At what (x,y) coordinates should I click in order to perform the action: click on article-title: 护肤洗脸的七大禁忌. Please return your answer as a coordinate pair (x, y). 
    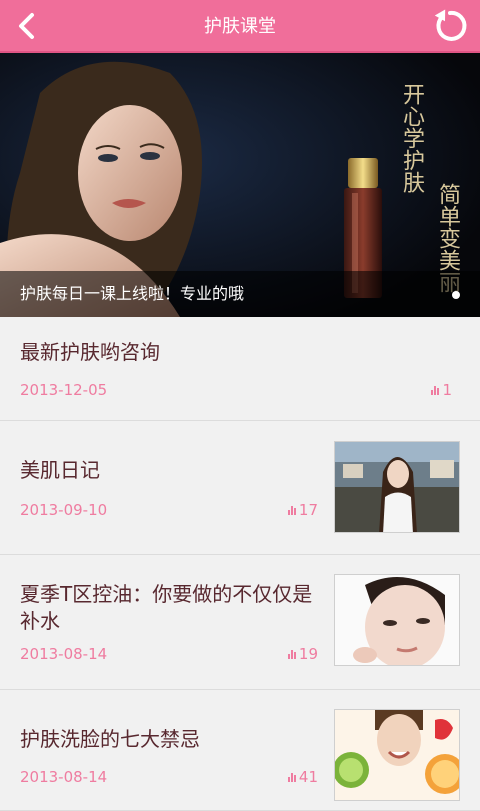
    Looking at the image, I should click on (110, 739).